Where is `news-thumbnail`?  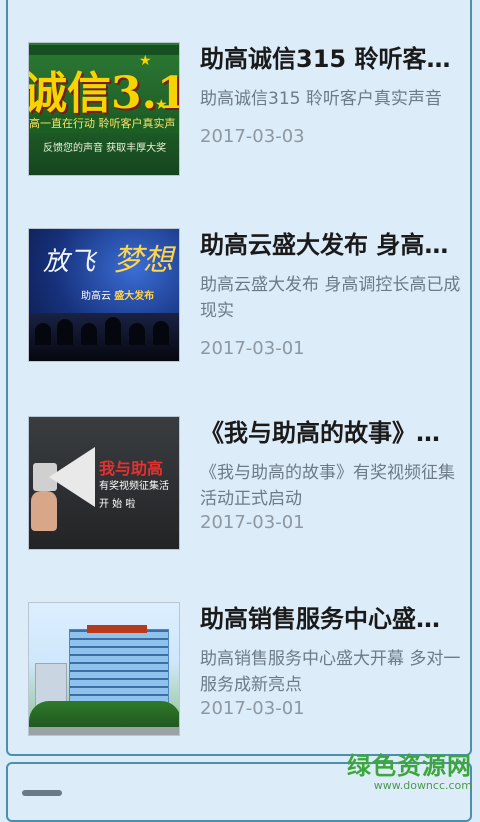 news-thumbnail is located at coordinates (104, 669).